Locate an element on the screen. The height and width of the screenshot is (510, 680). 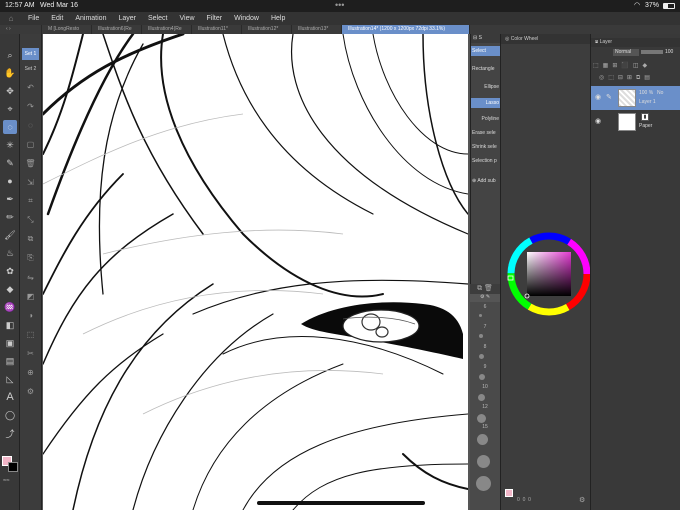
menu-layer: Layer is located at coordinates (127, 18).